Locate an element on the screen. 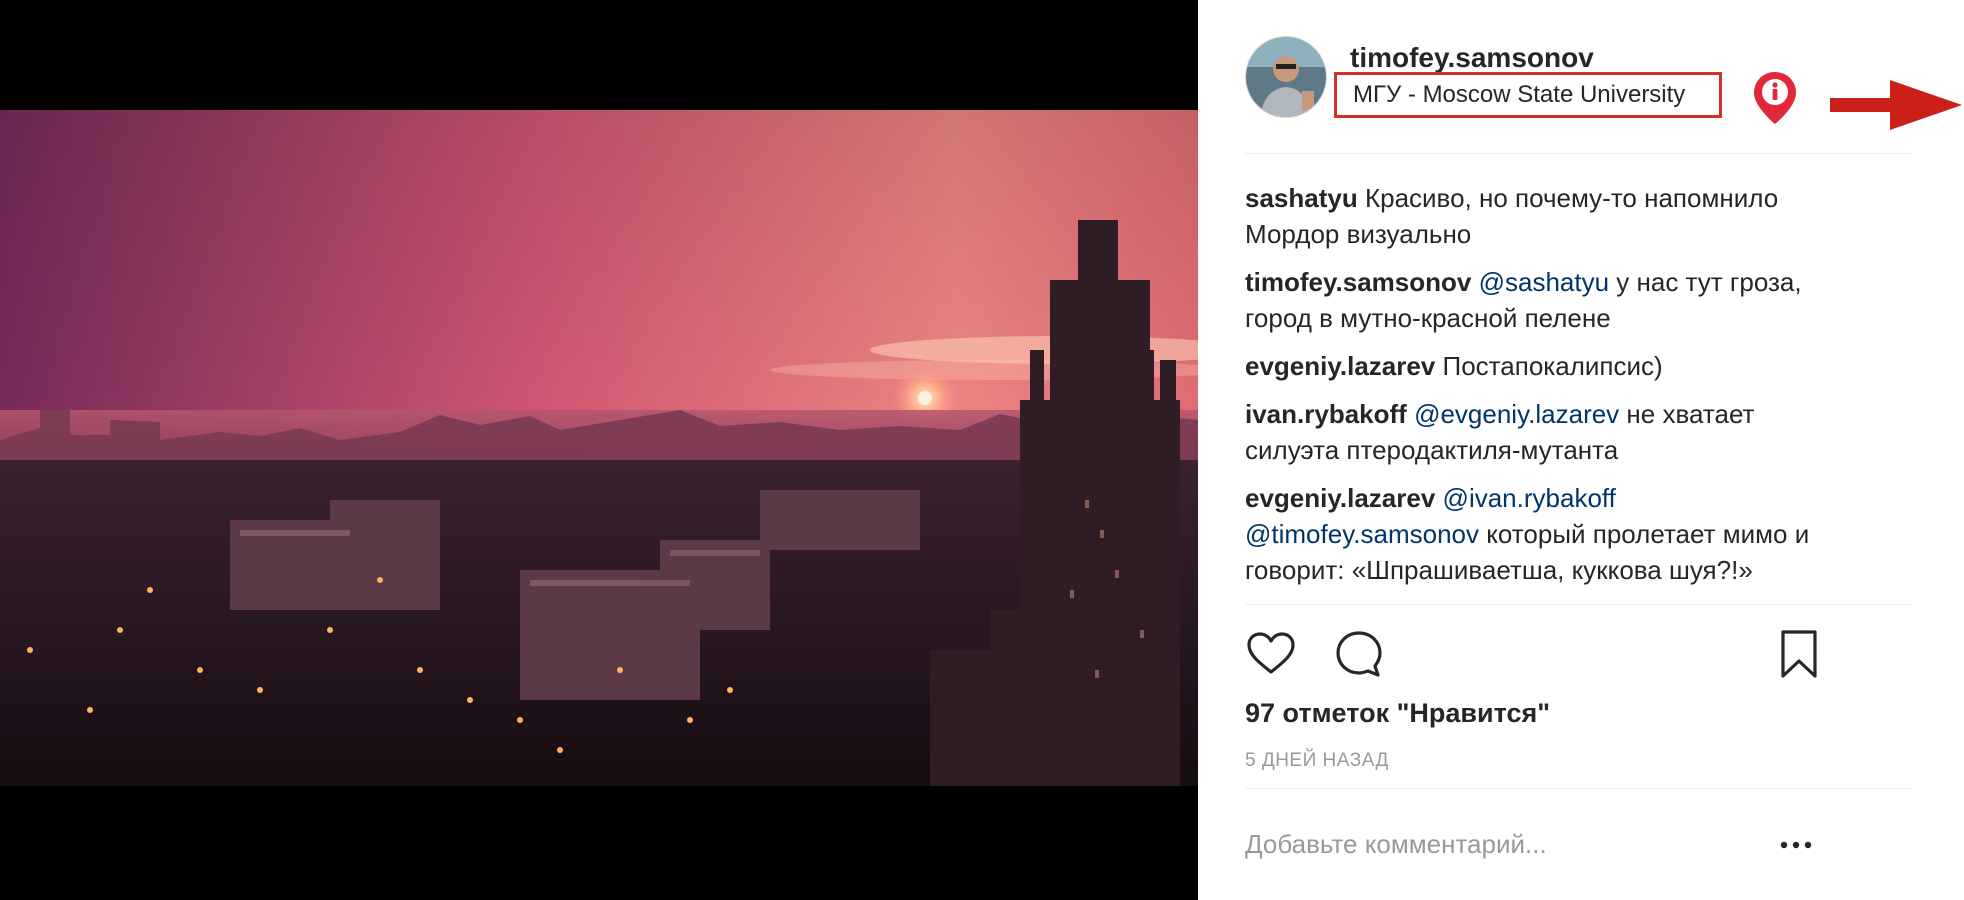 The height and width of the screenshot is (900, 1964). speech-bubble-icon is located at coordinates (1359, 654).